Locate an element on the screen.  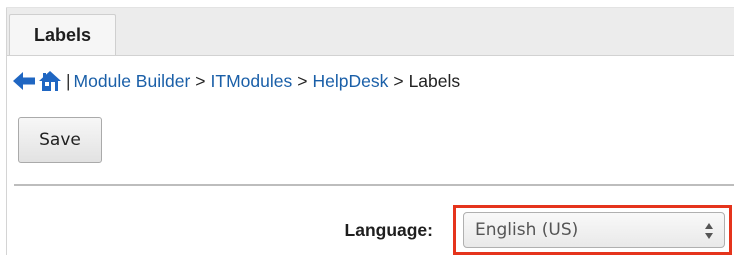
breadcrumb-current: Labels is located at coordinates (434, 80).